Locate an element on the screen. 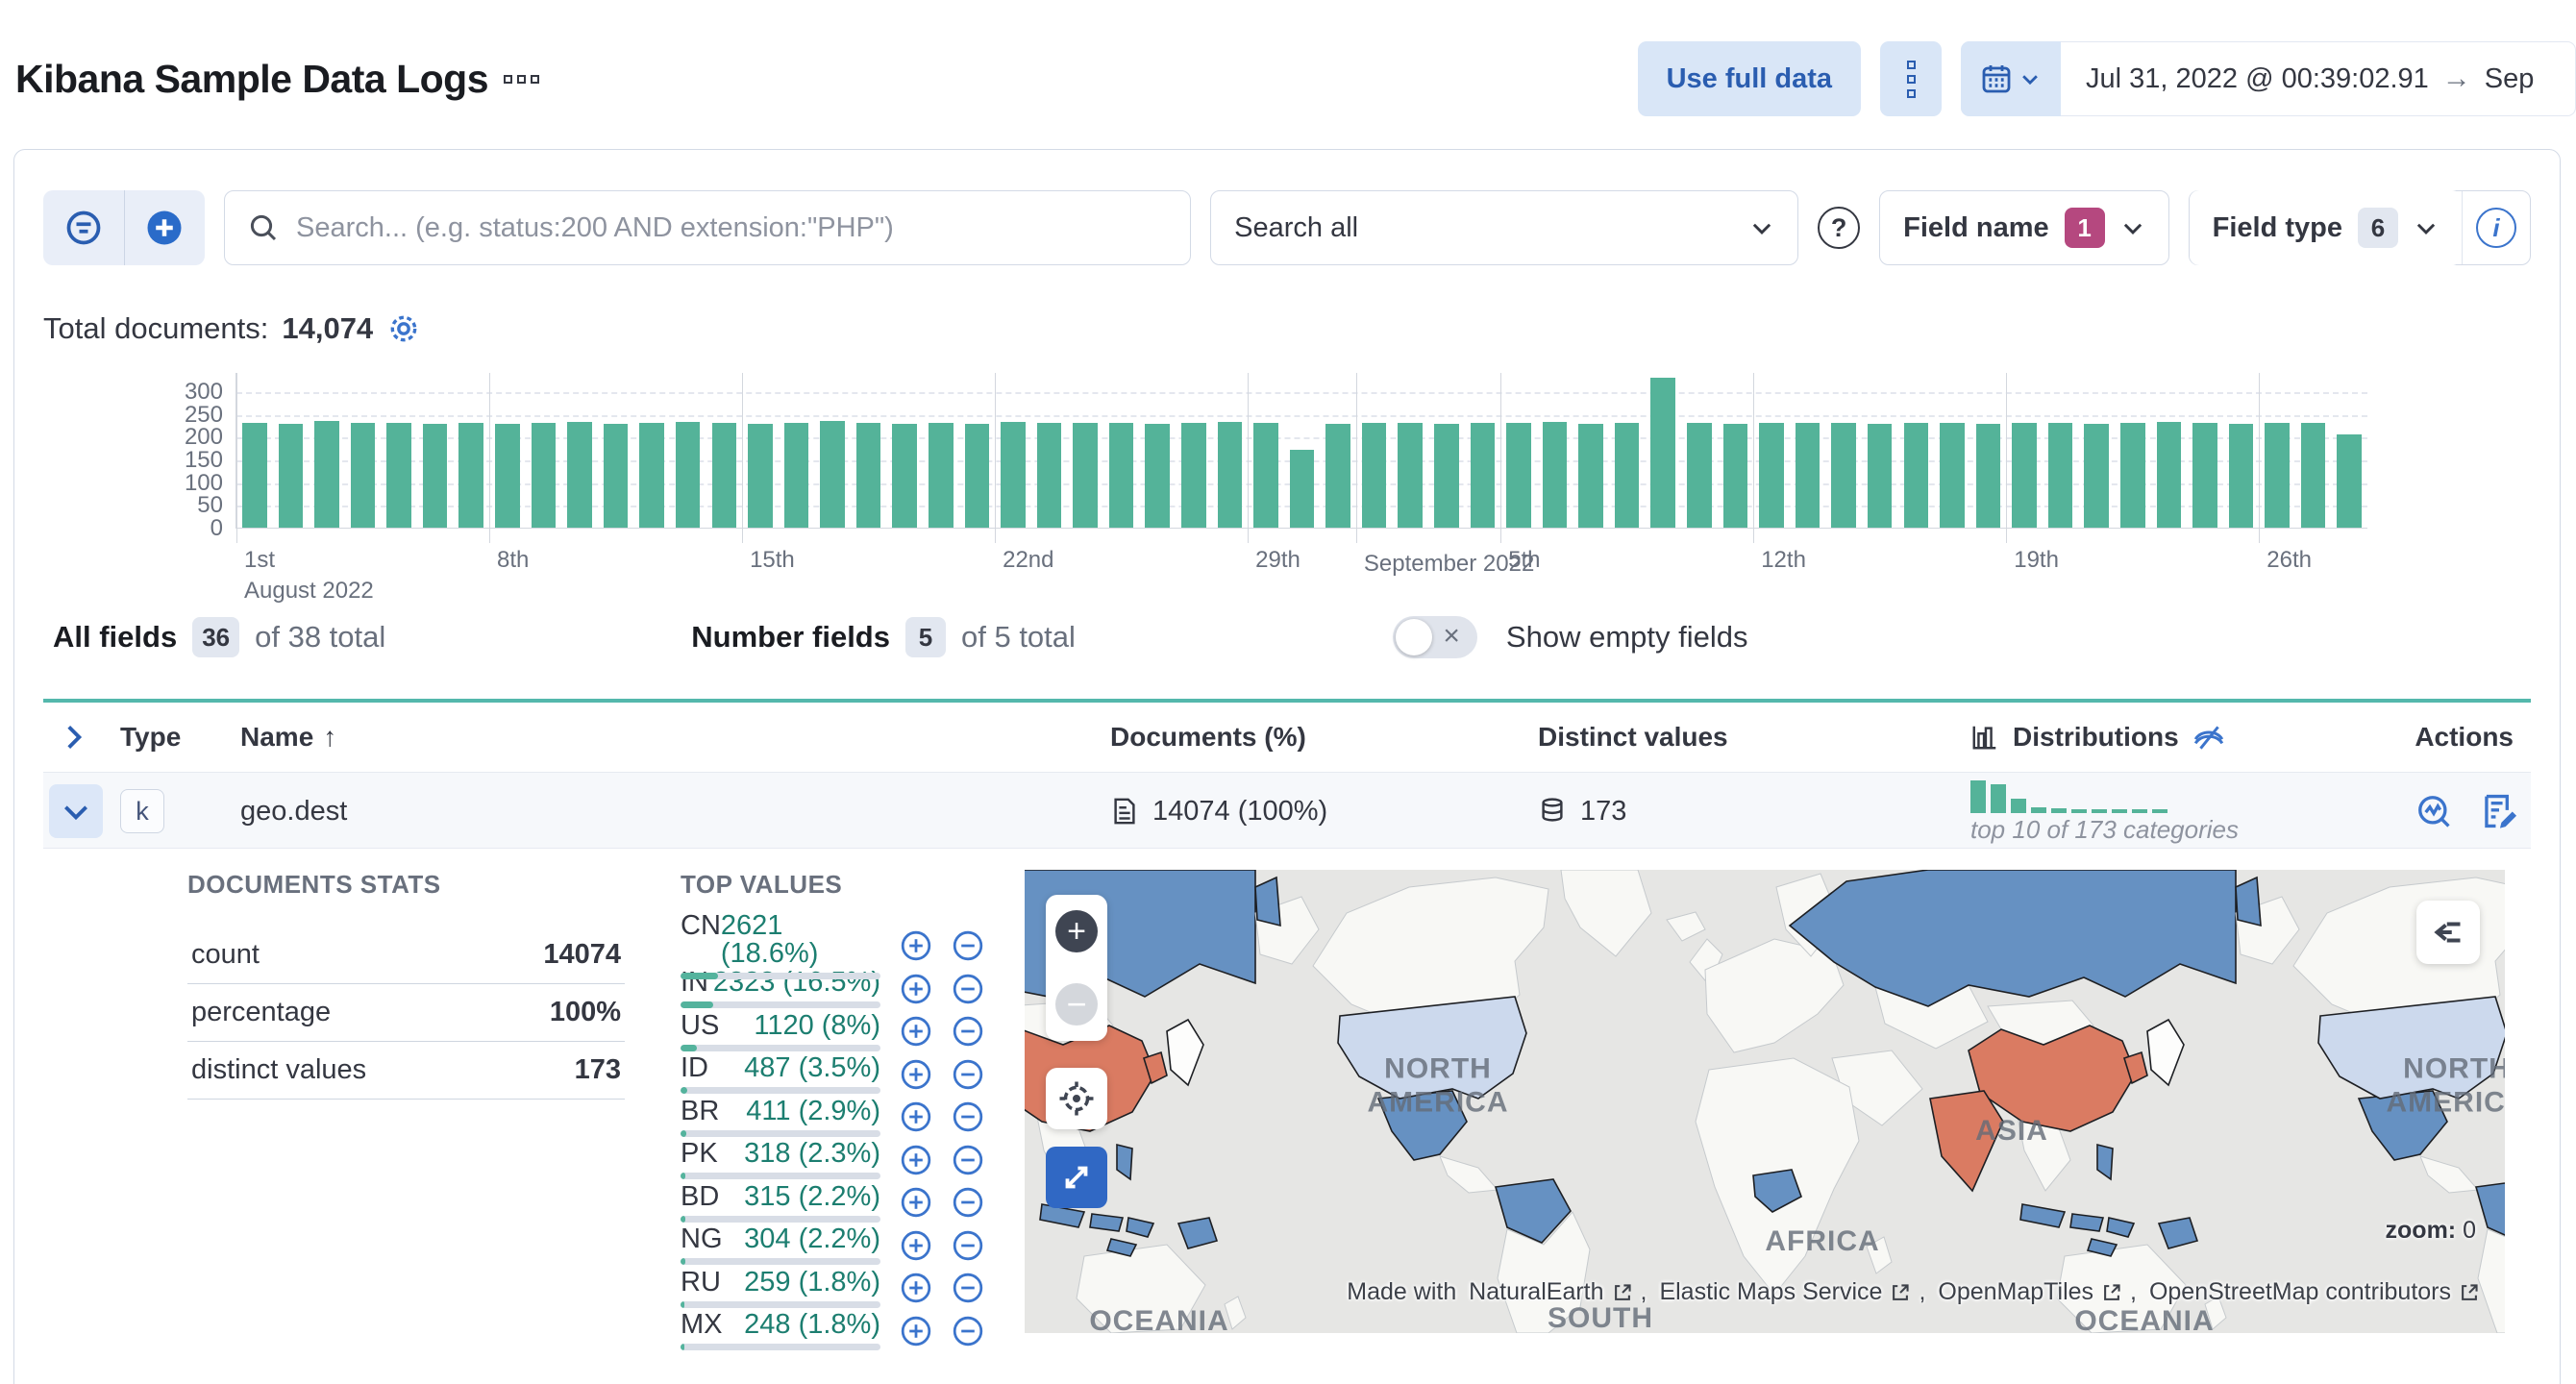 The height and width of the screenshot is (1384, 2576). date-range-picker: Jul 31, 2022 @ 00:39:02.91 → Sep is located at coordinates (2268, 78).